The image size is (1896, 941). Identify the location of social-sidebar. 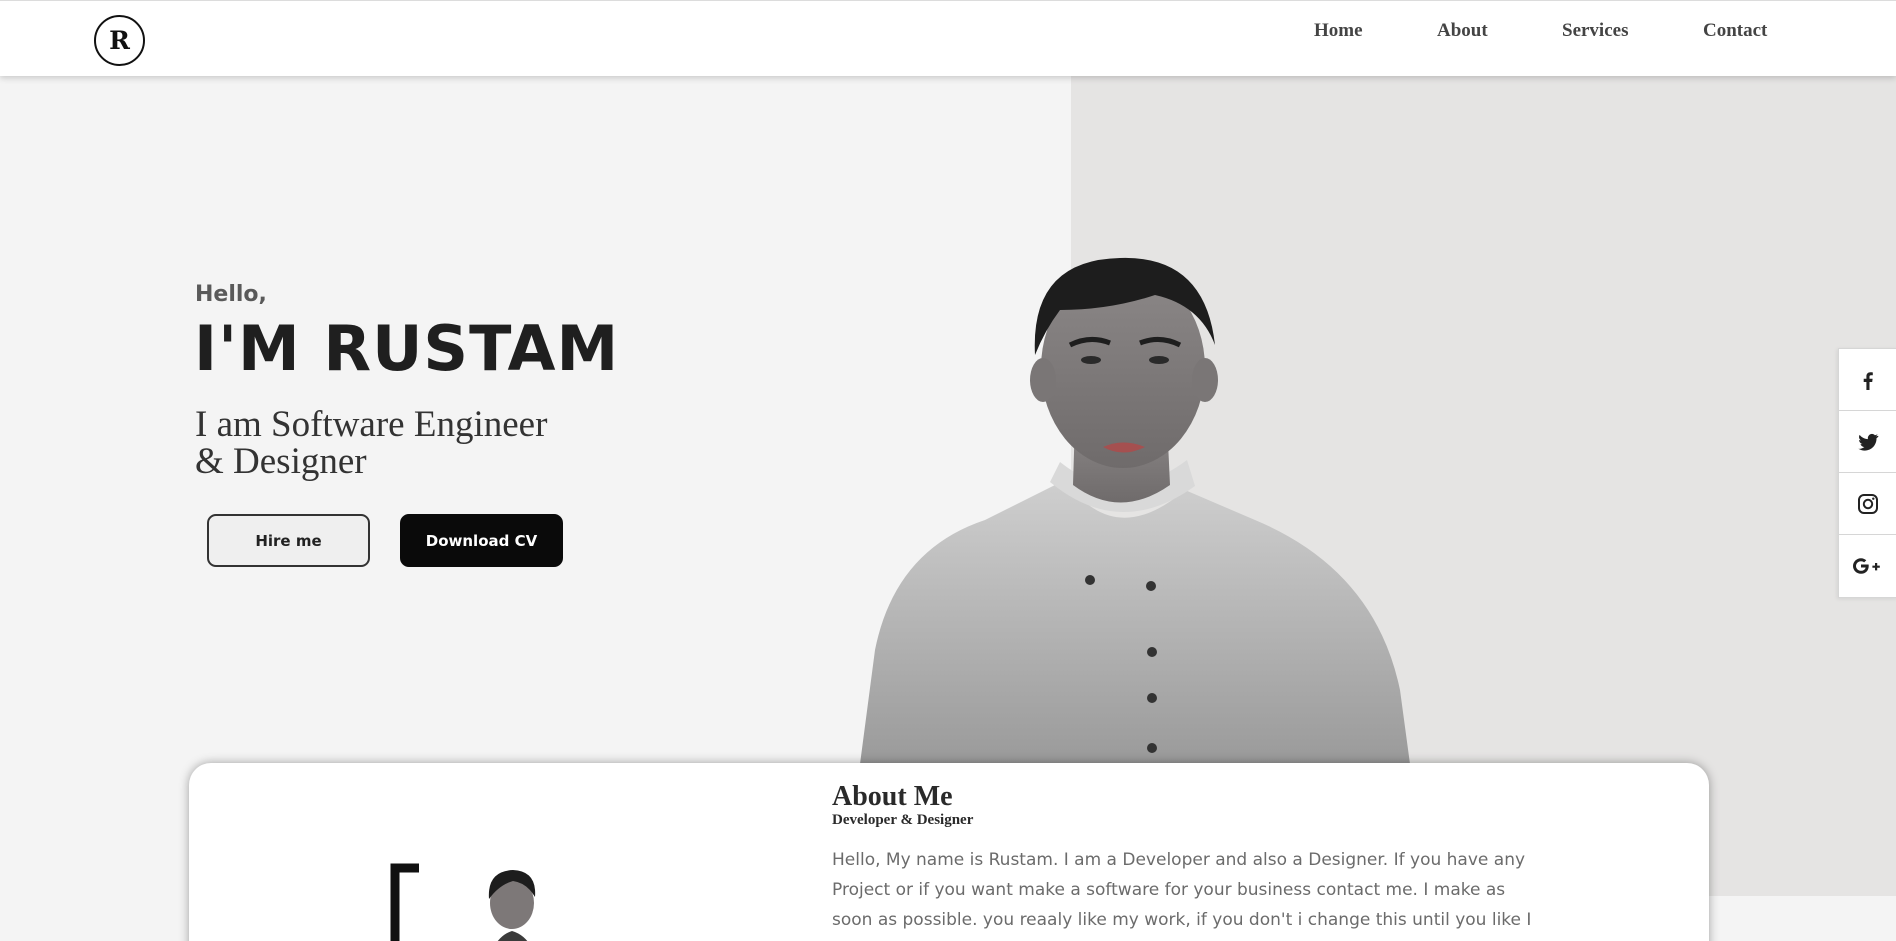
(1867, 473).